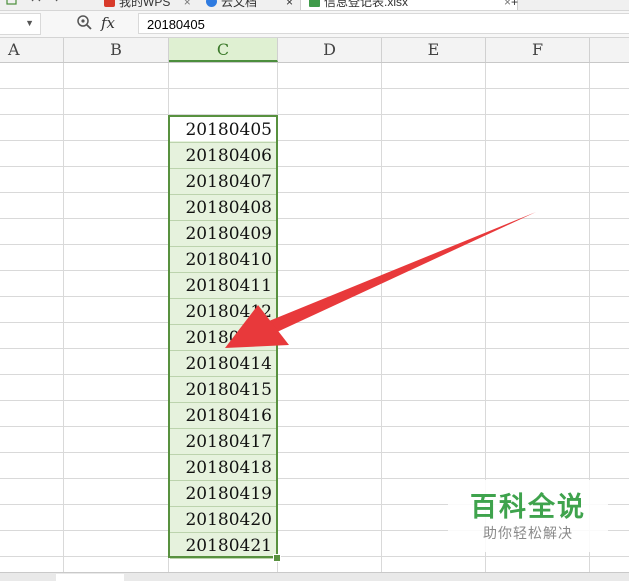 This screenshot has height=581, width=629. I want to click on tab-strip: 我的WPS × 云文档 × 信息登记表.xlsx × +, so click(314, 5).